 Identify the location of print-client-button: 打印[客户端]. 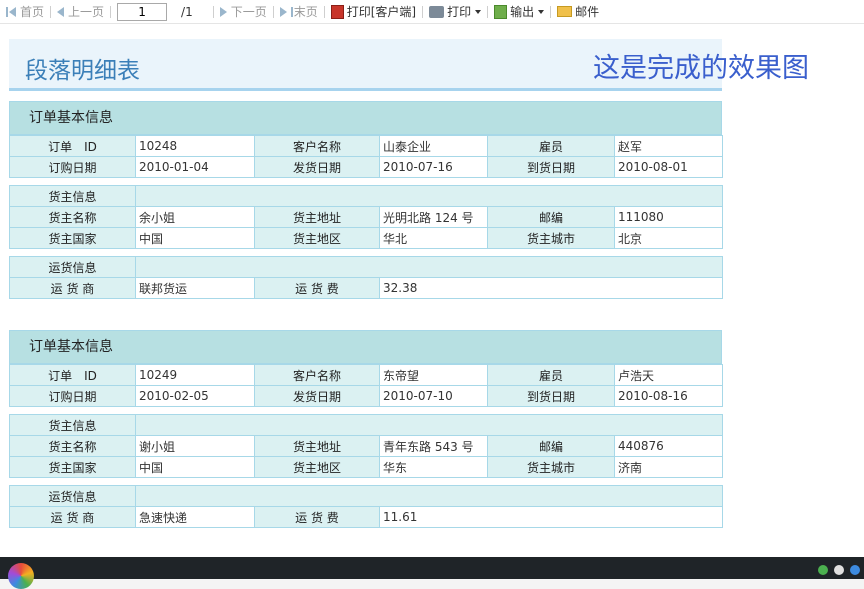
(373, 12).